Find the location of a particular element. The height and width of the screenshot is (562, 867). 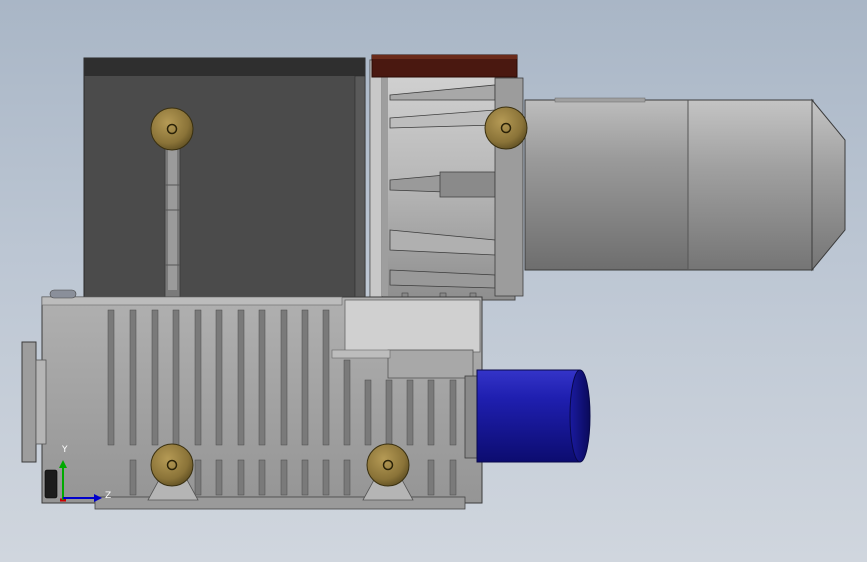

z-axis-label: Z is located at coordinates (108, 496).